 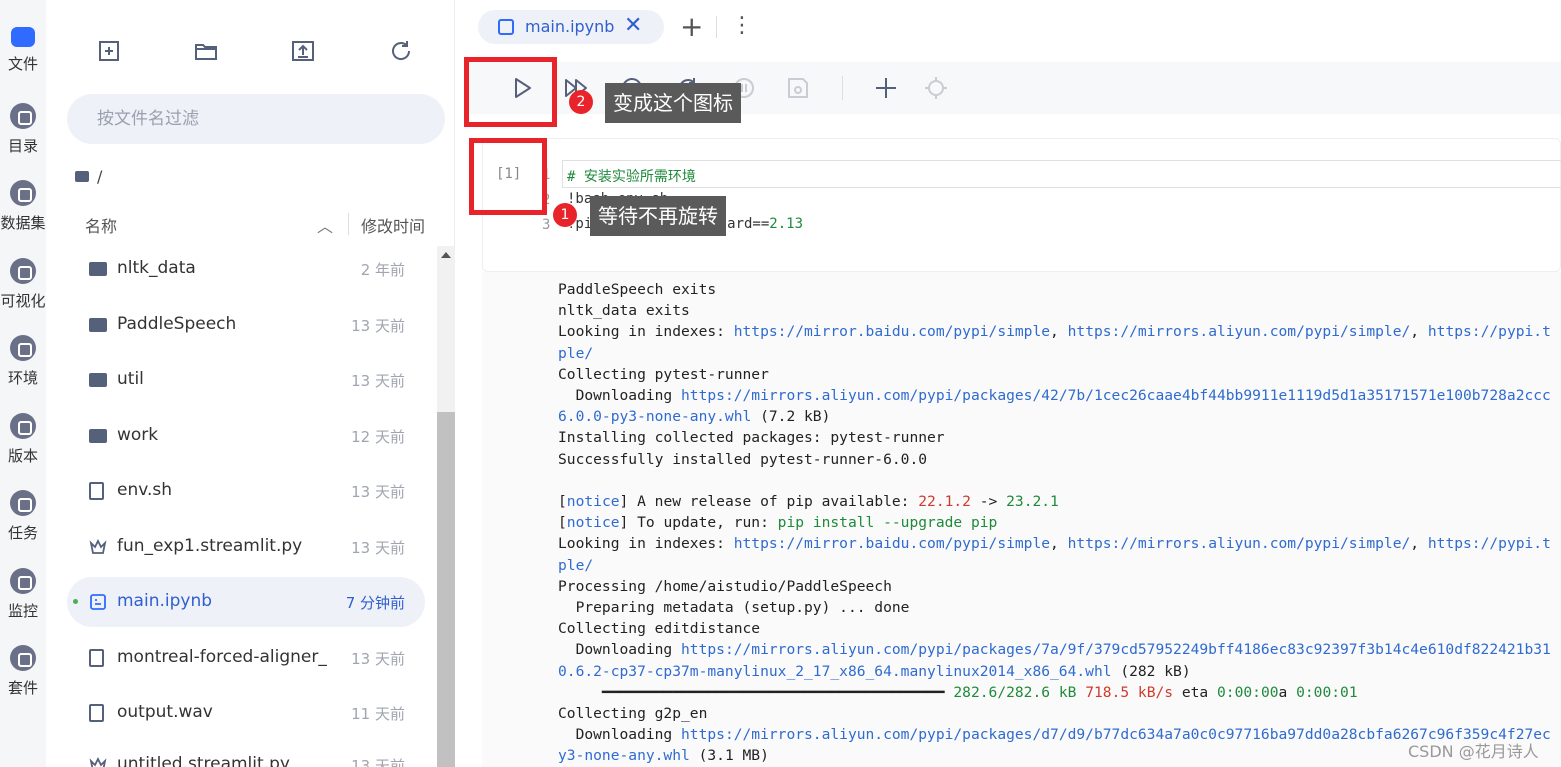 I want to click on tab-main-ipynb: main.ipynb ✕, so click(x=571, y=27).